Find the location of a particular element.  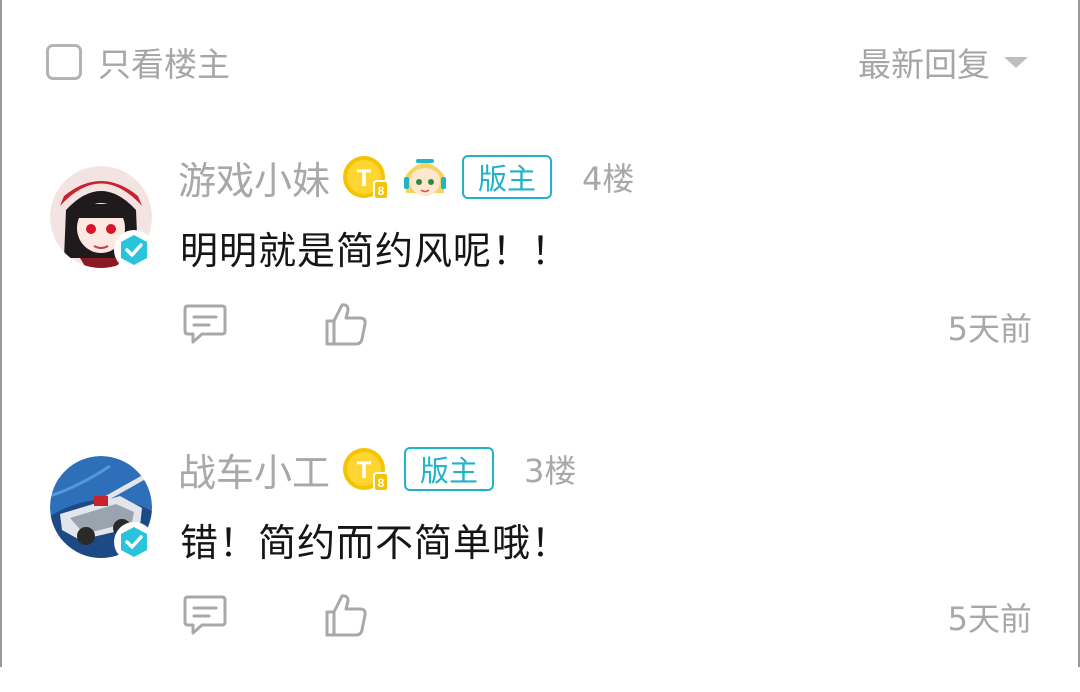

avatar-badge-icon is located at coordinates (425, 177).